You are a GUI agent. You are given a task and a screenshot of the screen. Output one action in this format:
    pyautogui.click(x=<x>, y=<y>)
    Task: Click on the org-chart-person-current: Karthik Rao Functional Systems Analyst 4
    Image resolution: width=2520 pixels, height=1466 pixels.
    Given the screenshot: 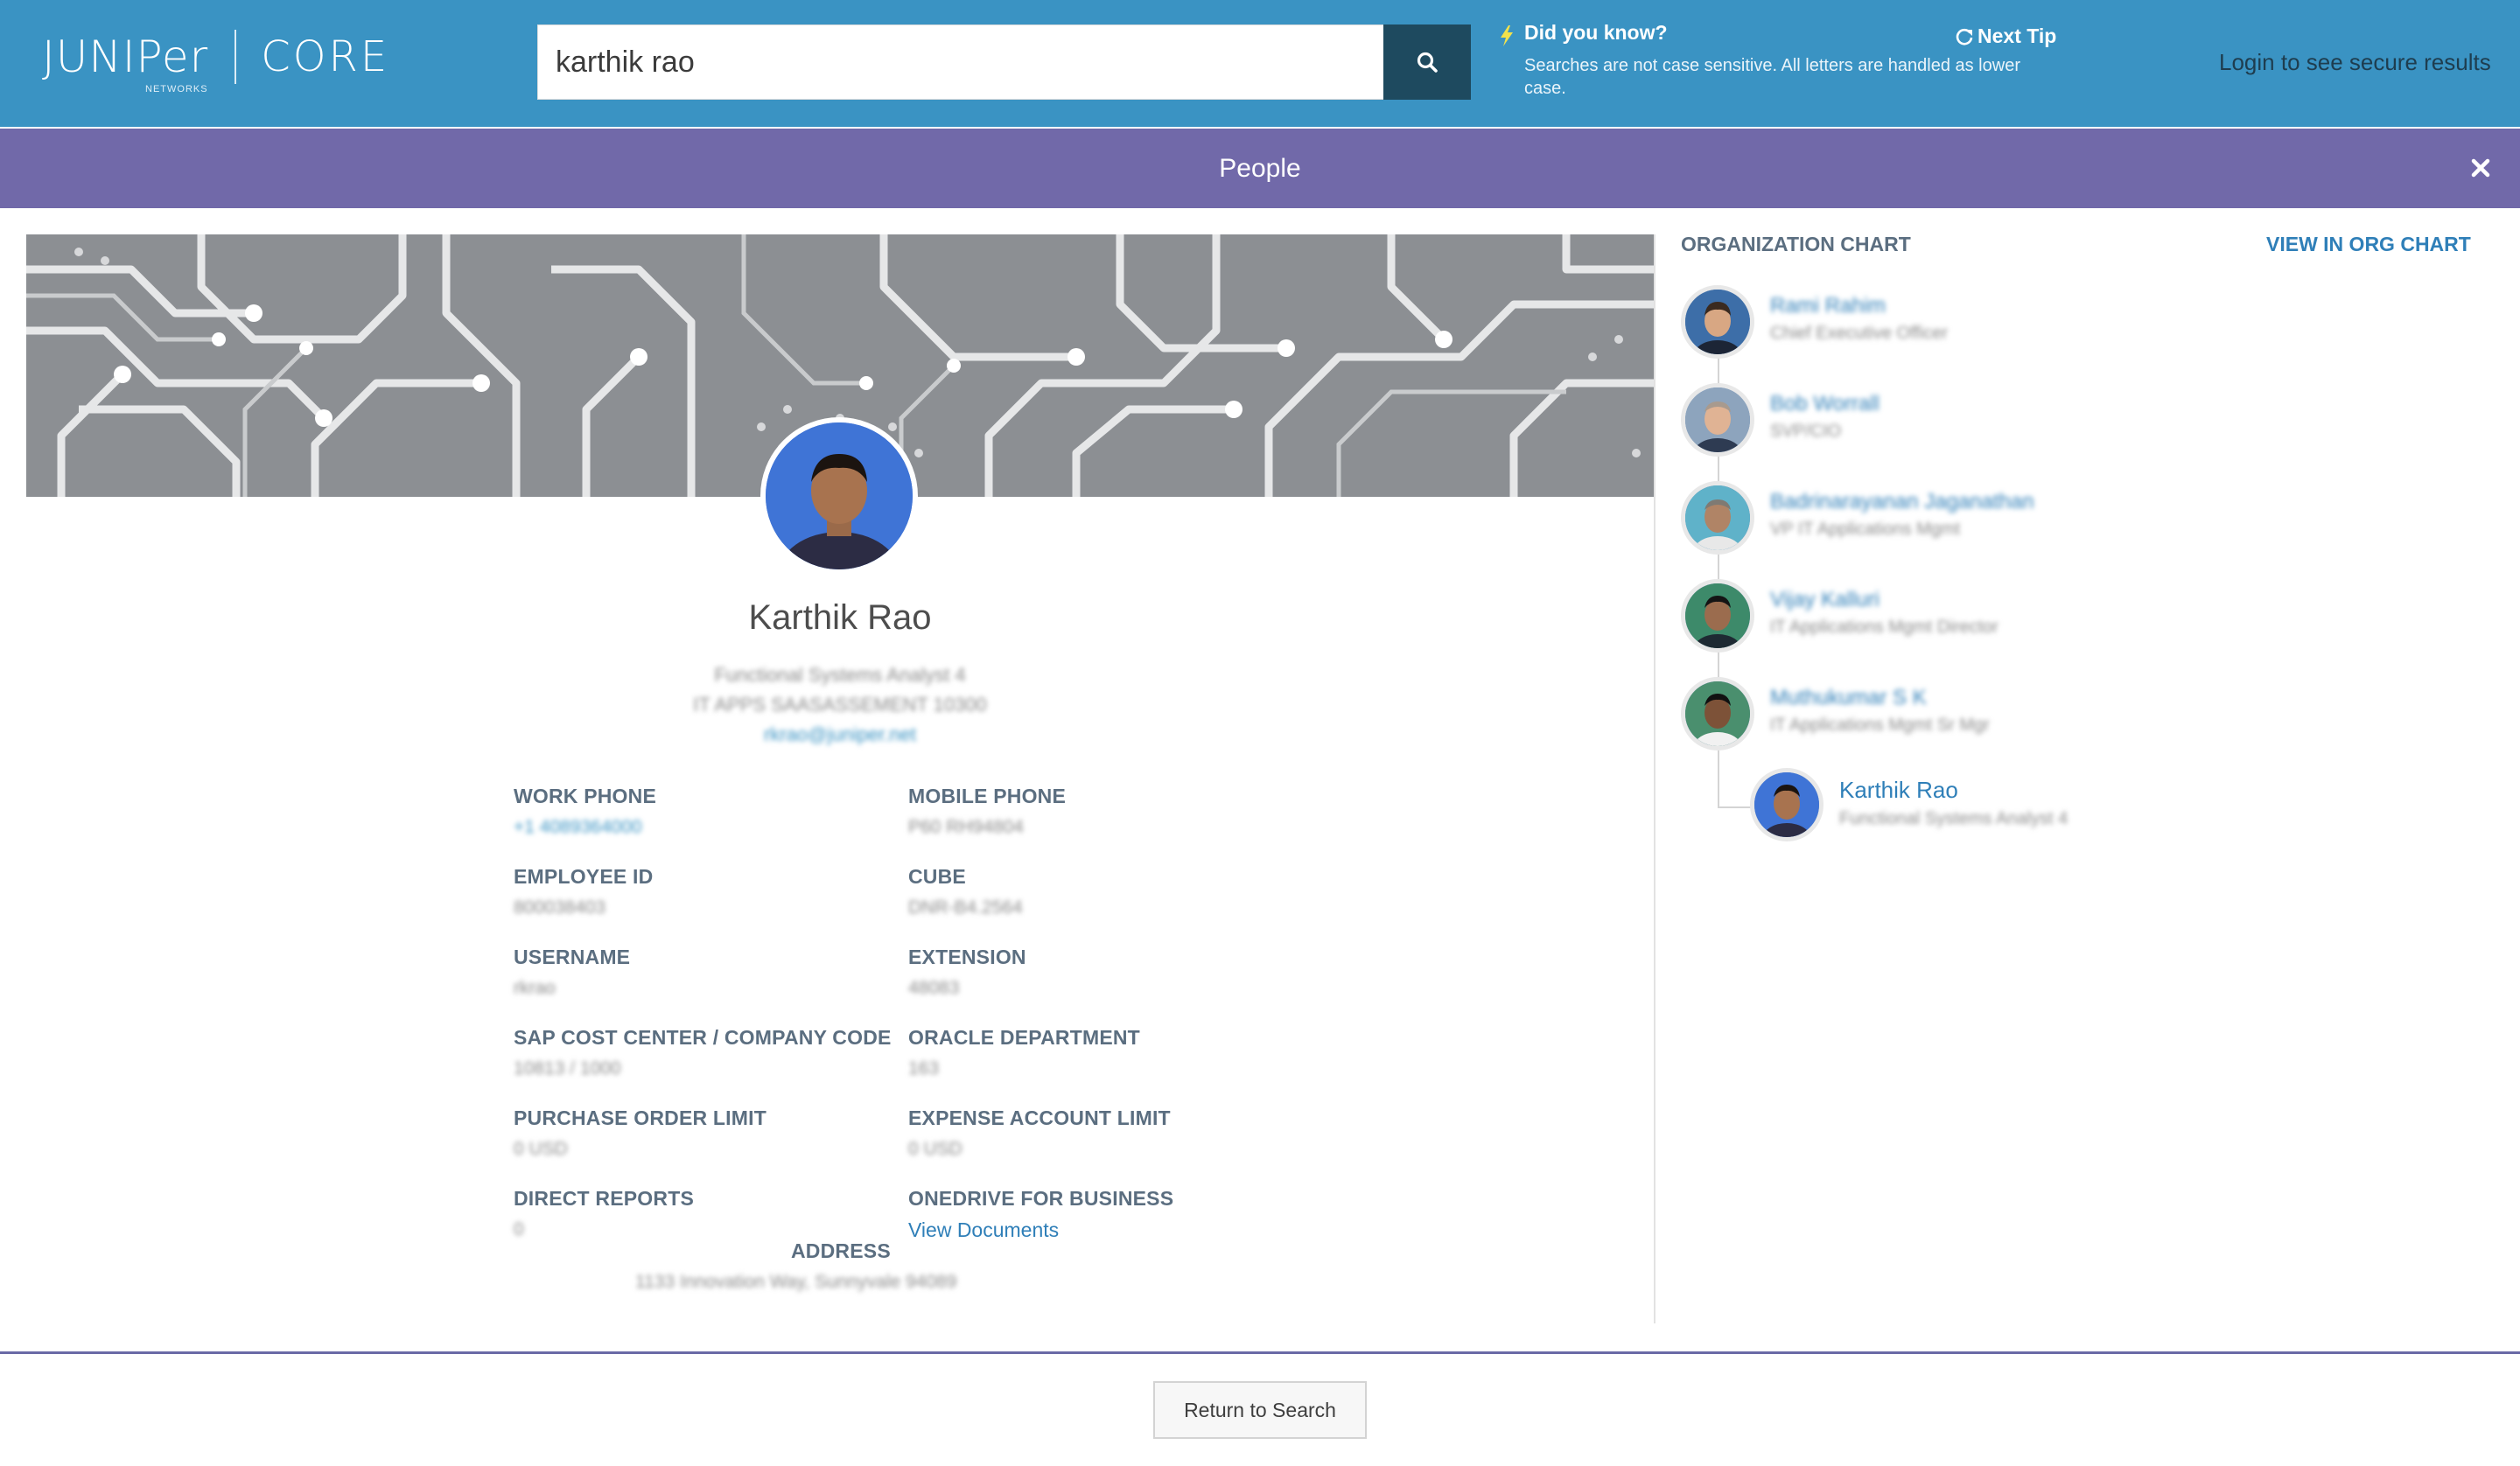 What is the action you would take?
    pyautogui.click(x=1909, y=804)
    